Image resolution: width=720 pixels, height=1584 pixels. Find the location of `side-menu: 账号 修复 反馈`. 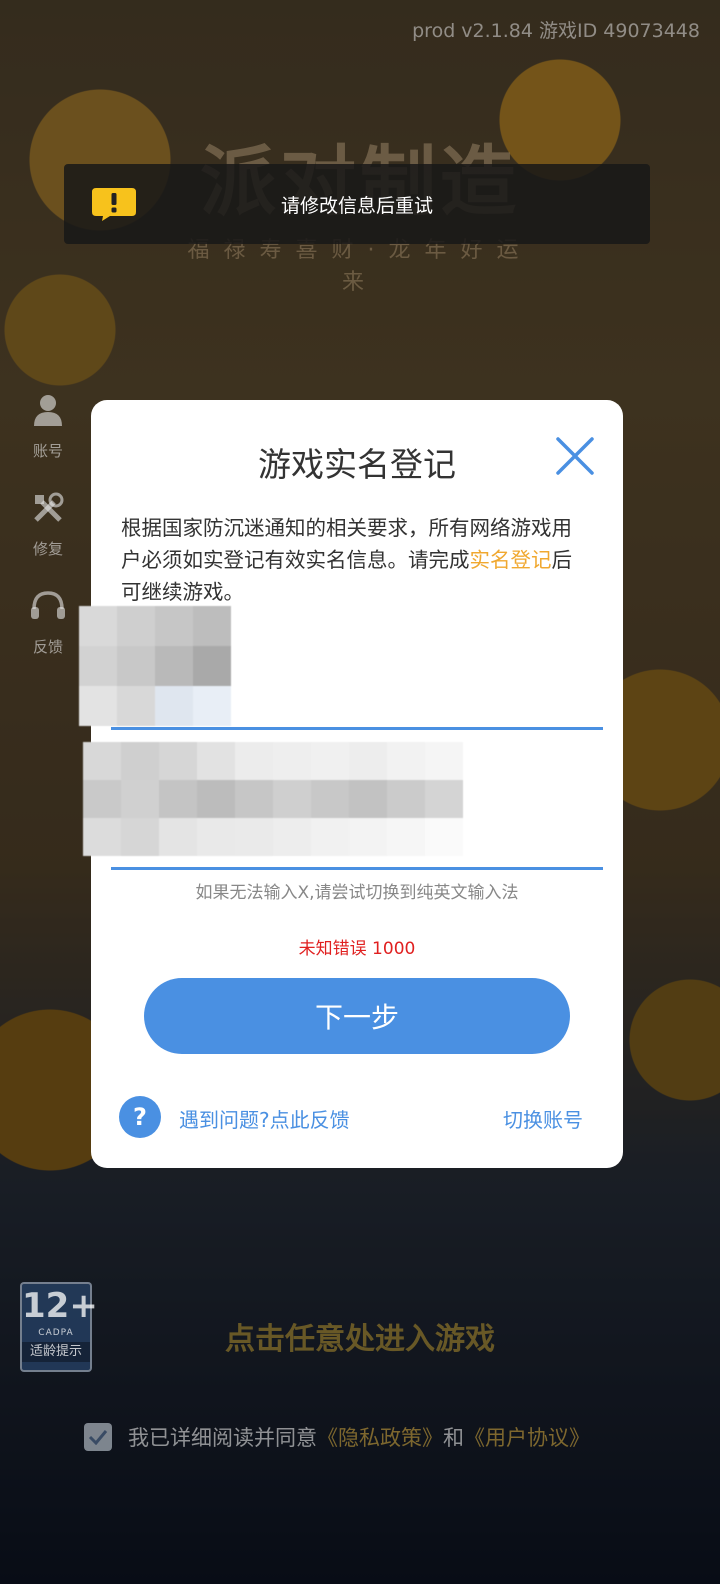

side-menu: 账号 修复 反馈 is located at coordinates (48, 537).